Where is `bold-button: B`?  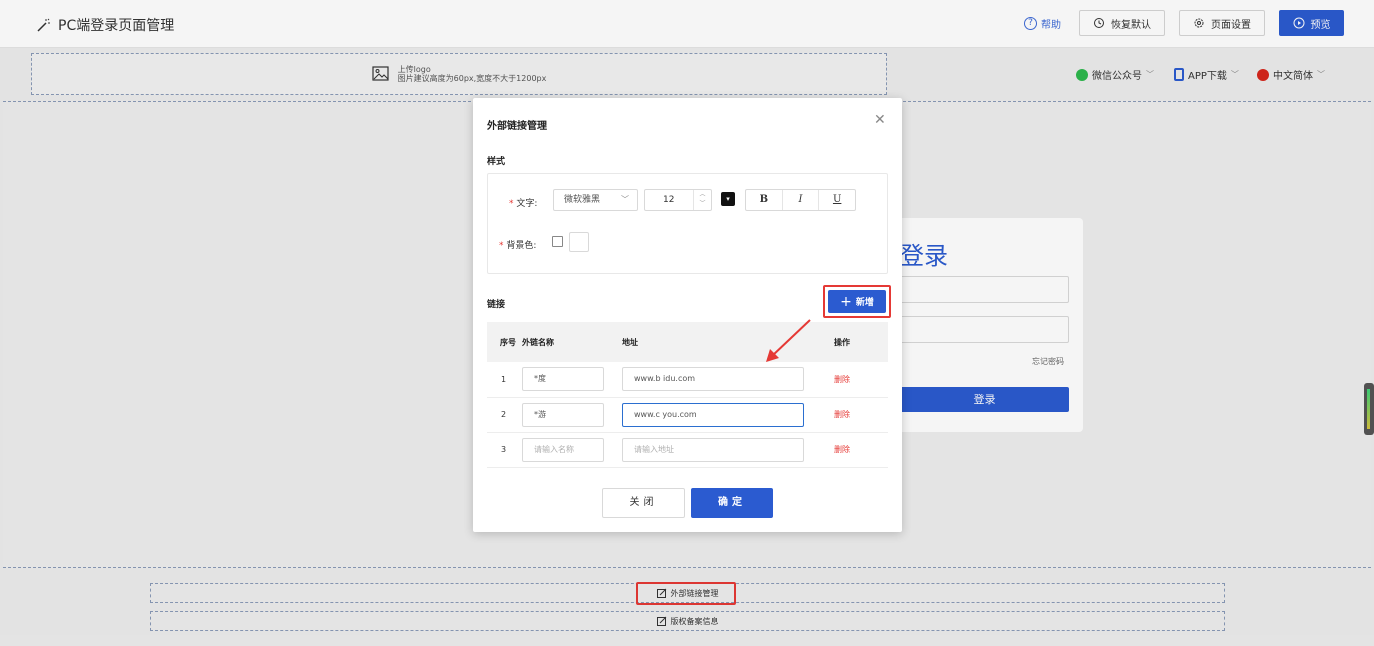
bold-button: B is located at coordinates (764, 200).